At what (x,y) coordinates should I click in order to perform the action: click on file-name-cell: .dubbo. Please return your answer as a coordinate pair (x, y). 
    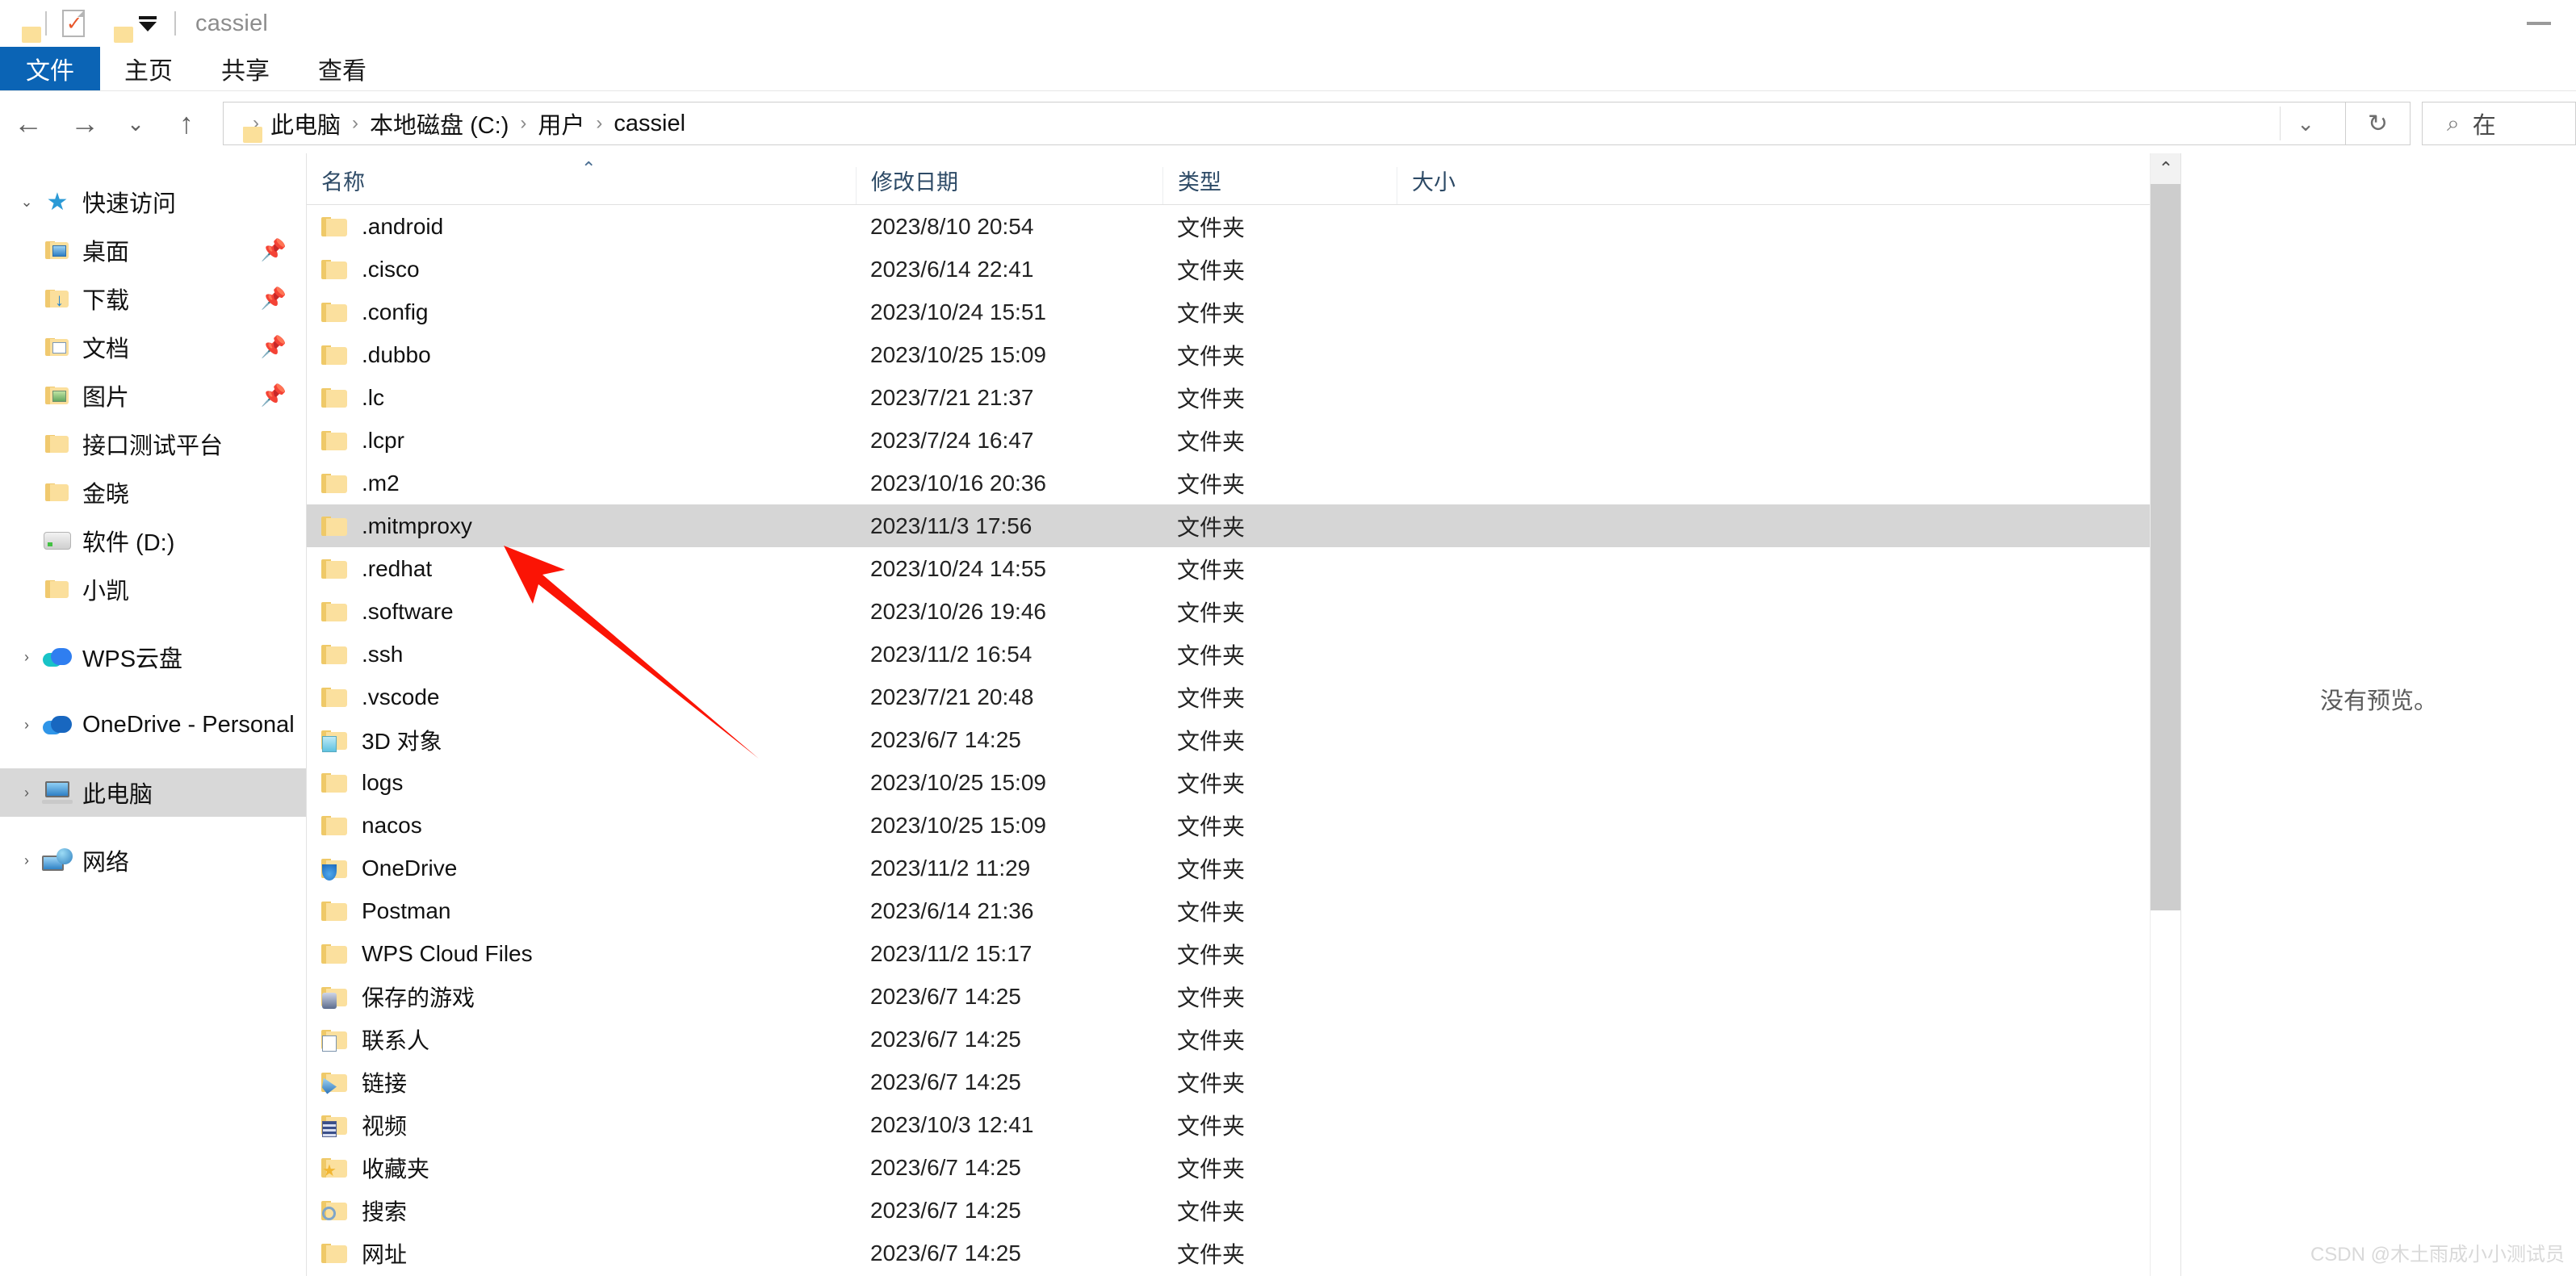
    Looking at the image, I should click on (581, 355).